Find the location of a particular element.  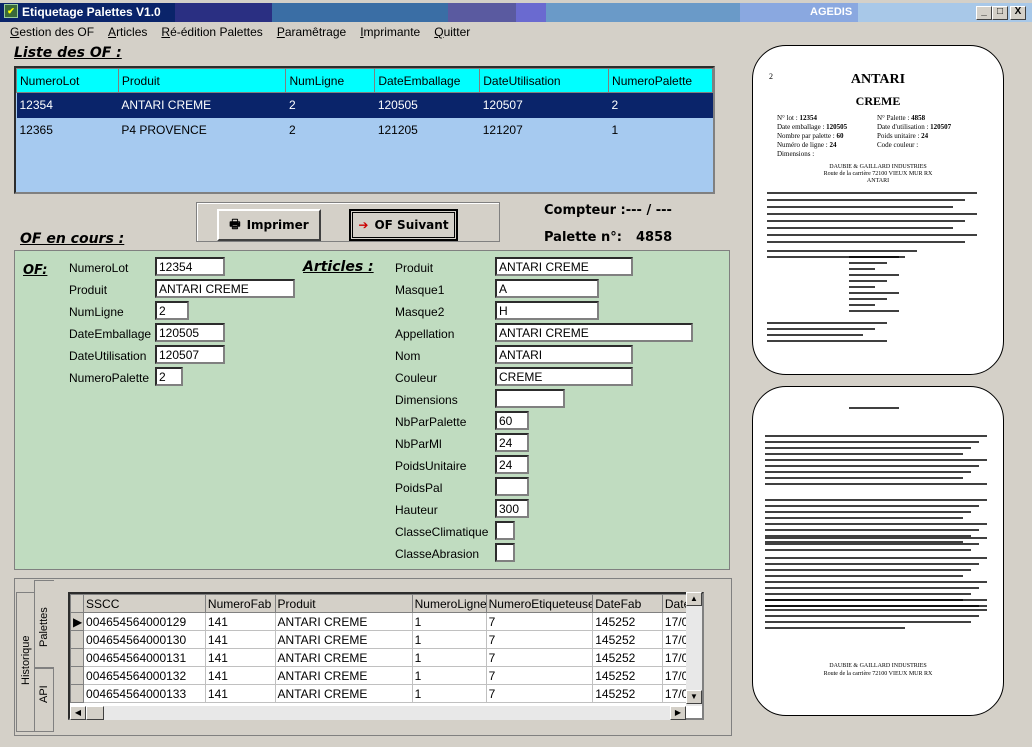

article-field-value: ANTARI is located at coordinates (564, 354).